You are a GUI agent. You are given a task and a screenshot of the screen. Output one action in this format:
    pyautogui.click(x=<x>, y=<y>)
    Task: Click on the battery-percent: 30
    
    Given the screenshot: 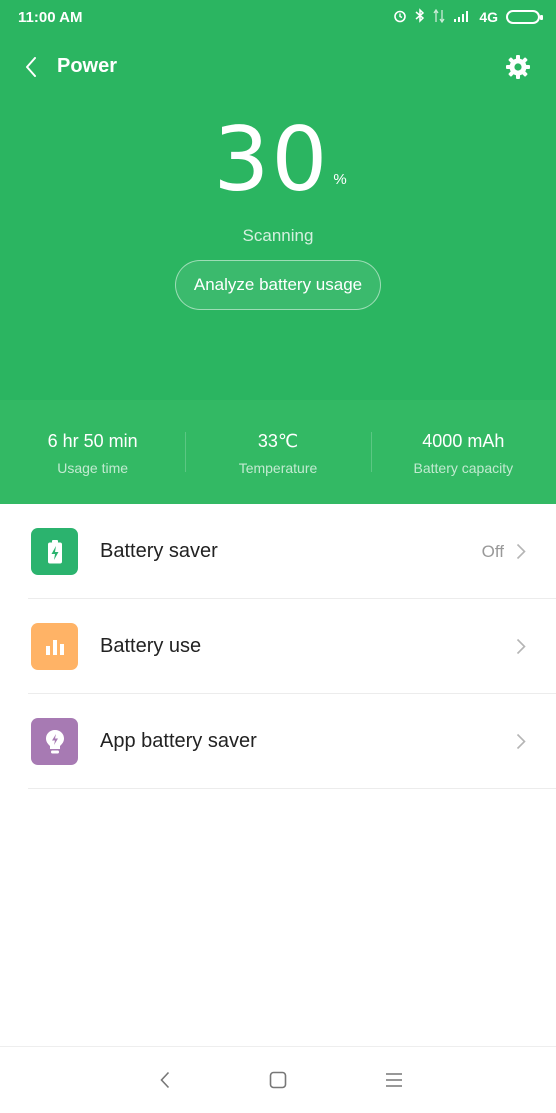 What is the action you would take?
    pyautogui.click(x=271, y=159)
    